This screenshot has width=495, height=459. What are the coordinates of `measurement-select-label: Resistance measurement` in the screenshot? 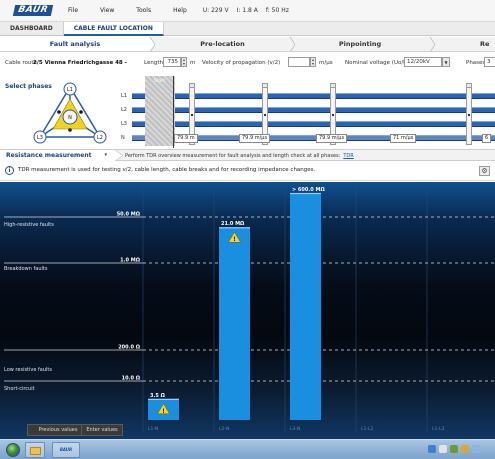 It's located at (49, 155).